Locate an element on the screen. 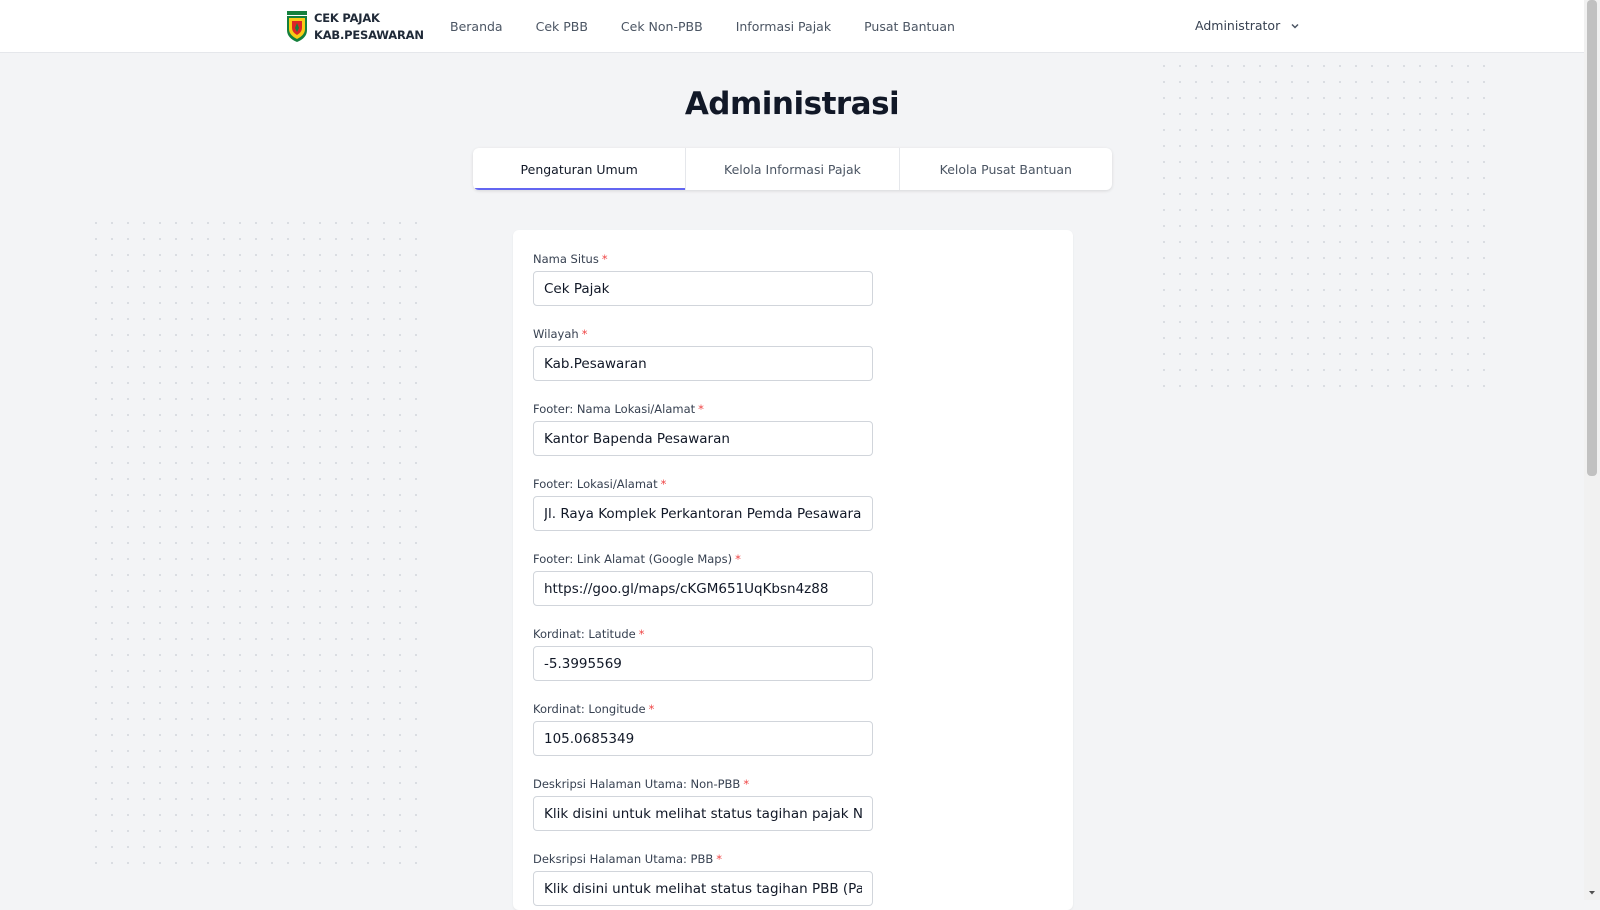 This screenshot has width=1600, height=910. chevron-down-icon is located at coordinates (1295, 26).